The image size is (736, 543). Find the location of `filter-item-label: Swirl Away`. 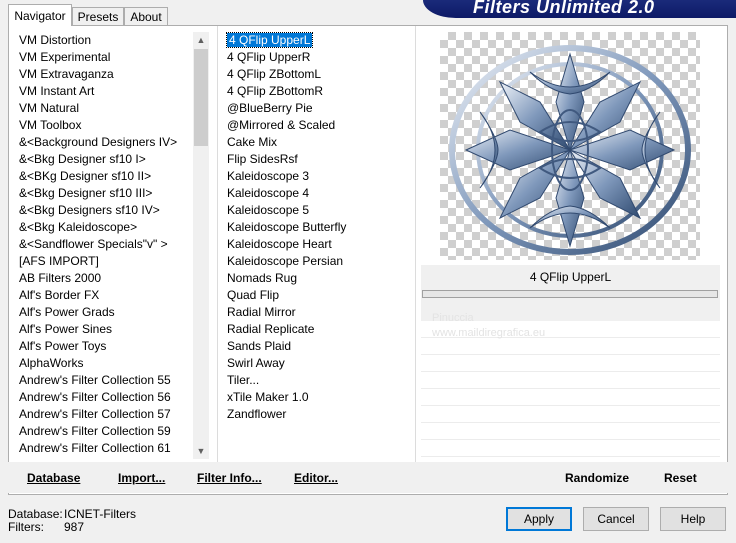

filter-item-label: Swirl Away is located at coordinates (256, 363).